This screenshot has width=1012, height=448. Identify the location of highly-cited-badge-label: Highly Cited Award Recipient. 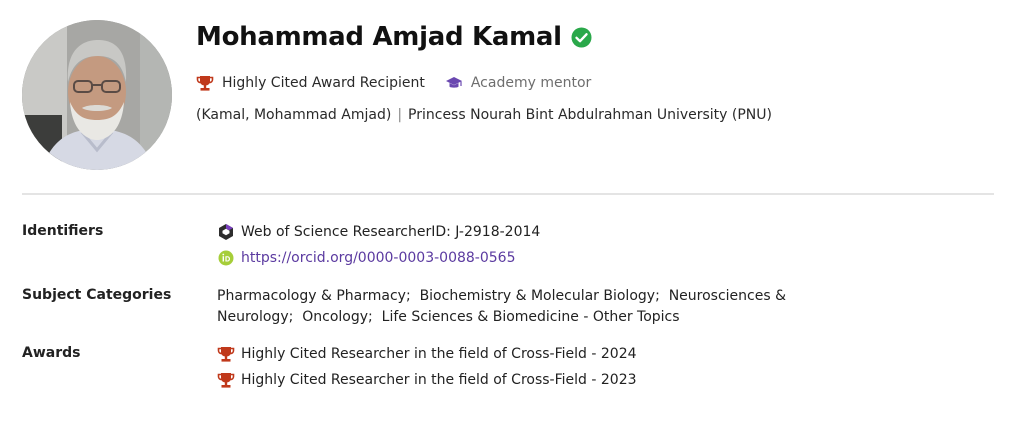
(323, 83).